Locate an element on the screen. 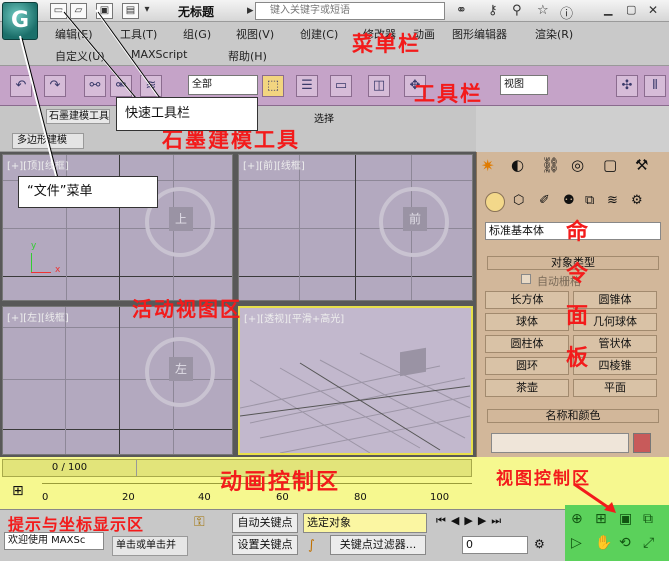 The height and width of the screenshot is (561, 669). select-by-name-icon: ☰ is located at coordinates (307, 86).